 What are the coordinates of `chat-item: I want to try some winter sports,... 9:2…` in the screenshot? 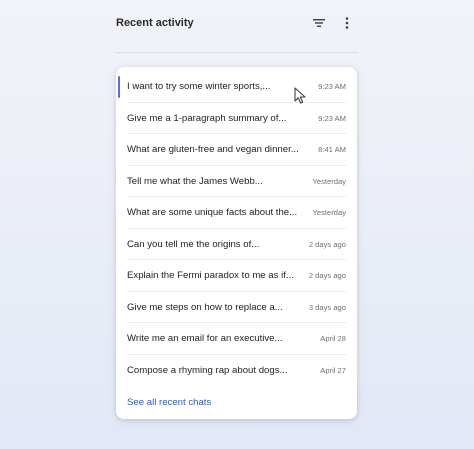 It's located at (236, 87).